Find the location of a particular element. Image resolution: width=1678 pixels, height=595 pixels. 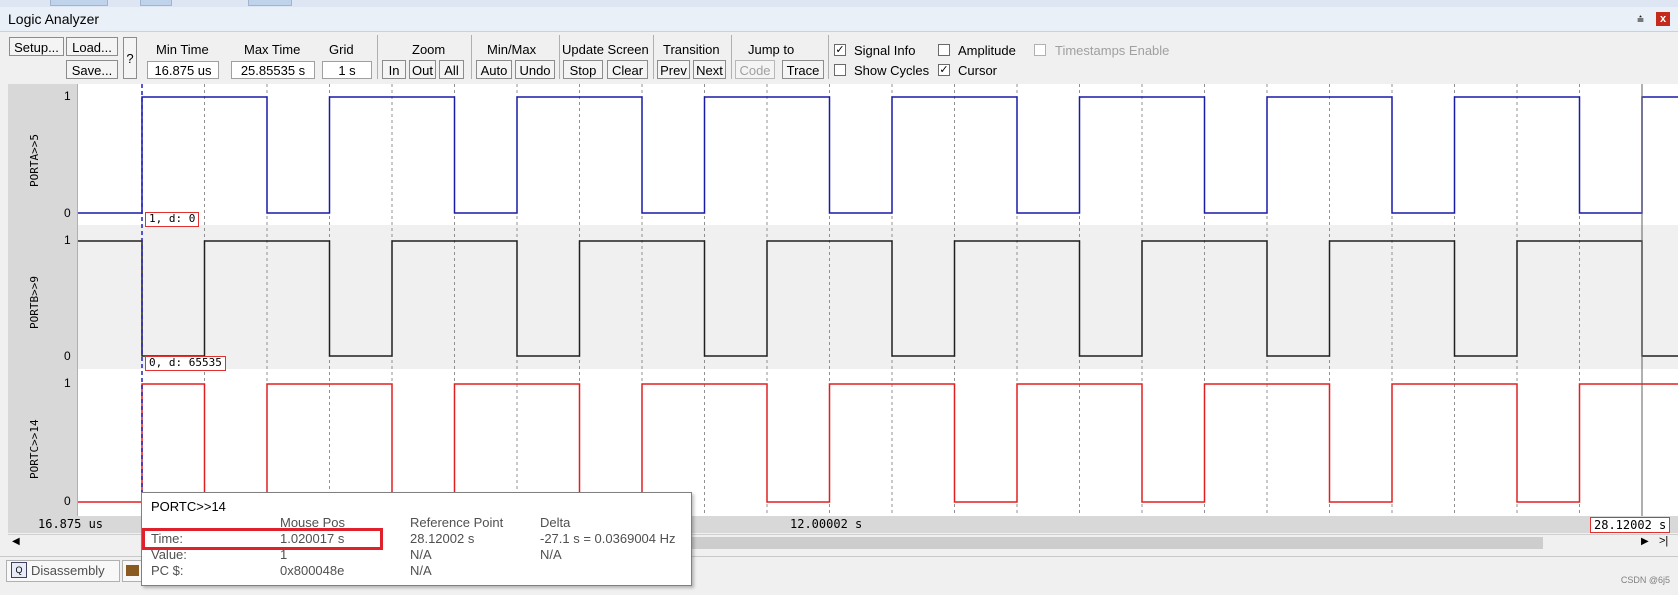

tooltip-pc-ref: N/A is located at coordinates (421, 570).